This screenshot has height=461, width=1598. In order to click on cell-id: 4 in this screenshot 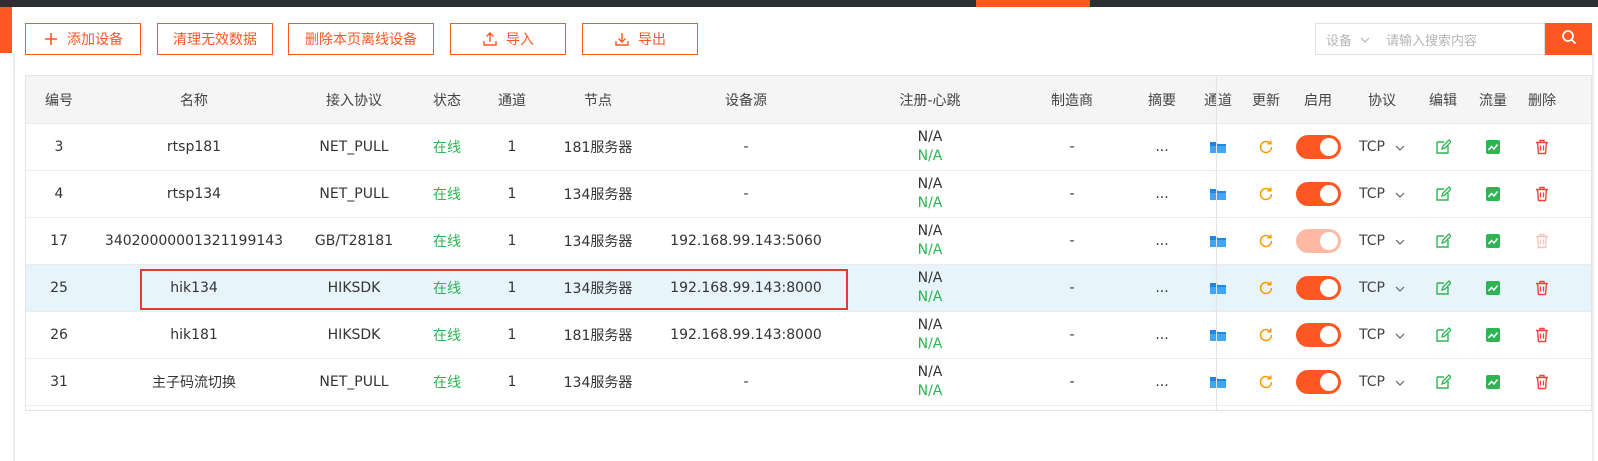, I will do `click(59, 194)`.